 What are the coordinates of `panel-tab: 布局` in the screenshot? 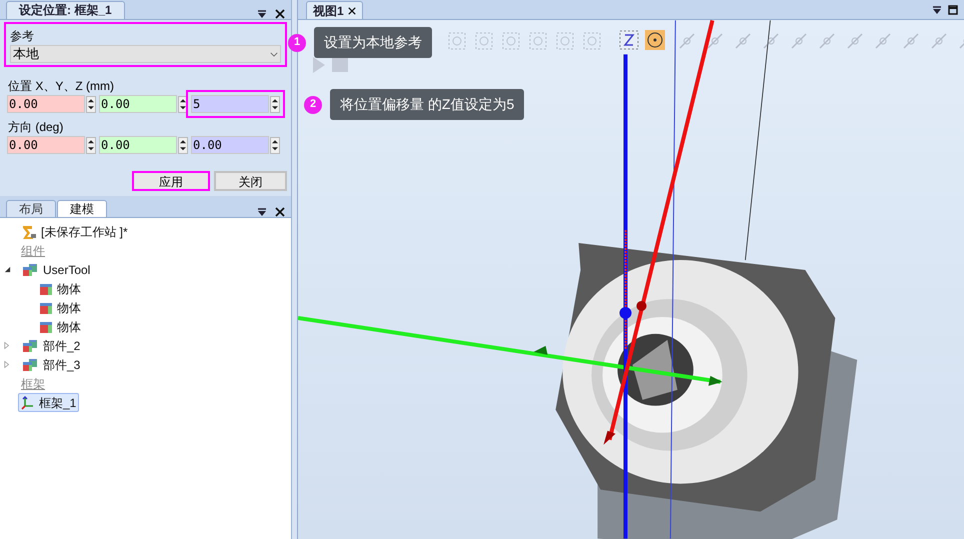 It's located at (31, 208).